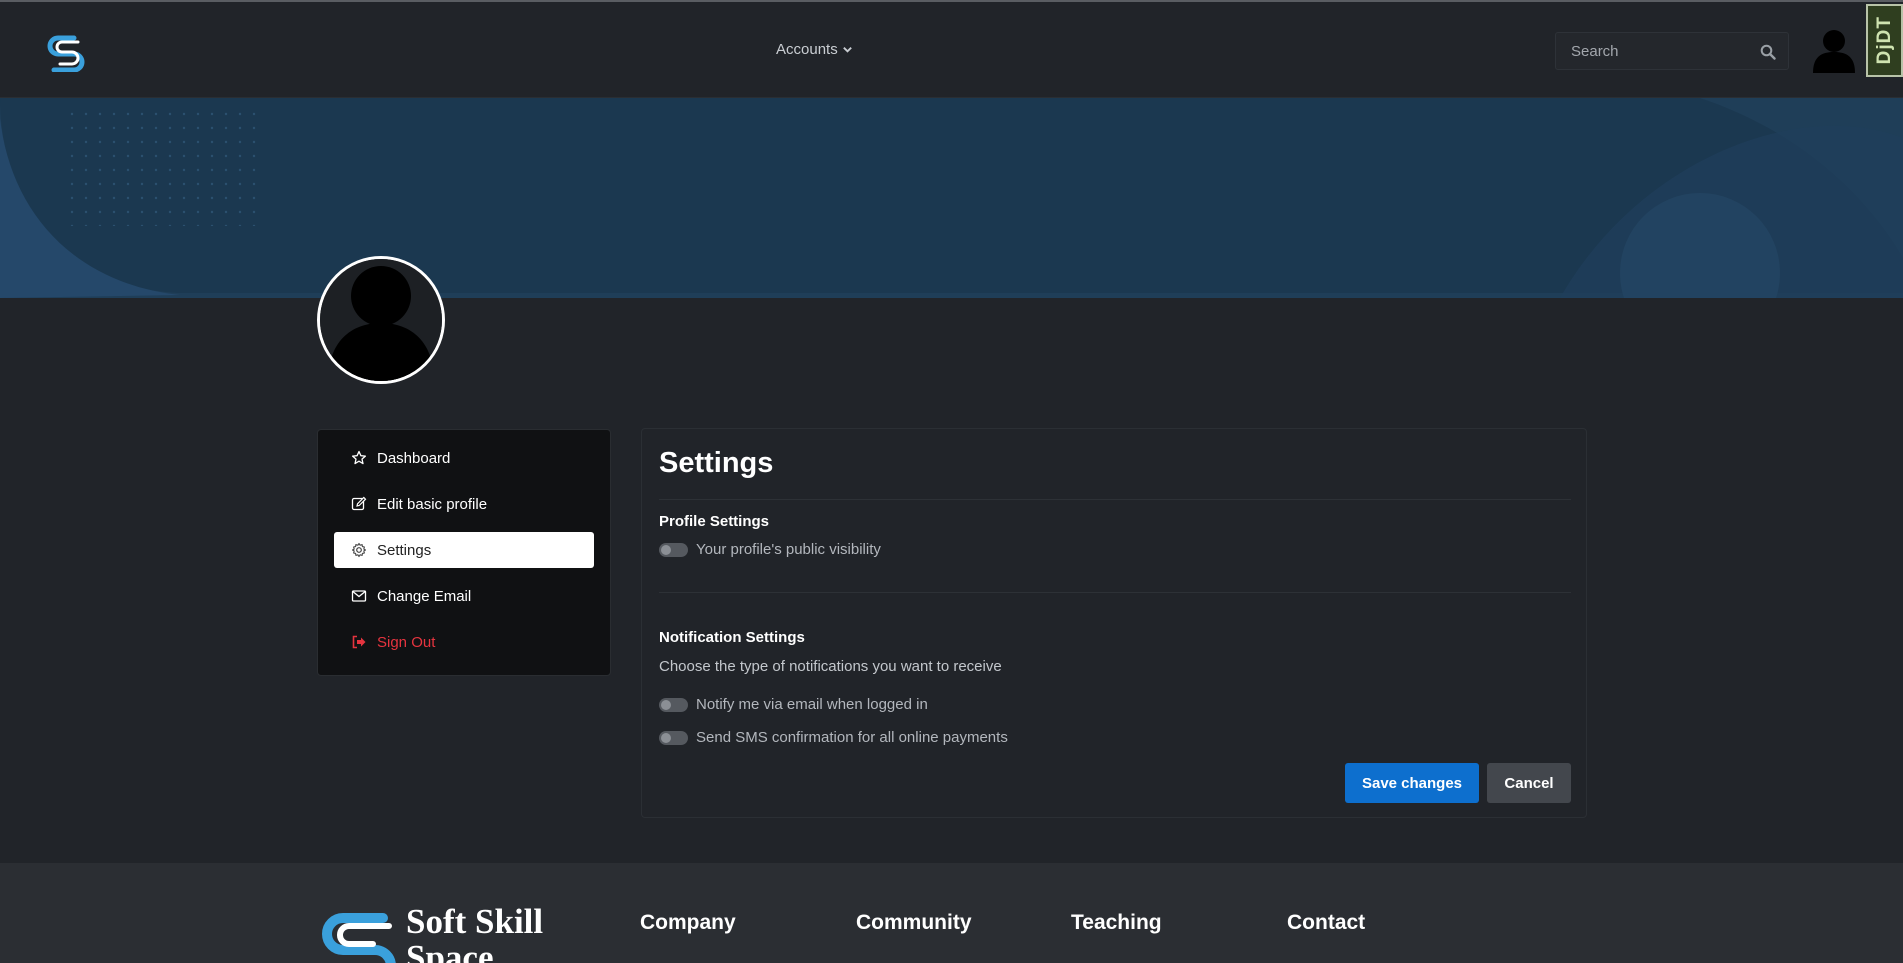 This screenshot has width=1903, height=963. I want to click on footer-logo-icon, so click(359, 938).